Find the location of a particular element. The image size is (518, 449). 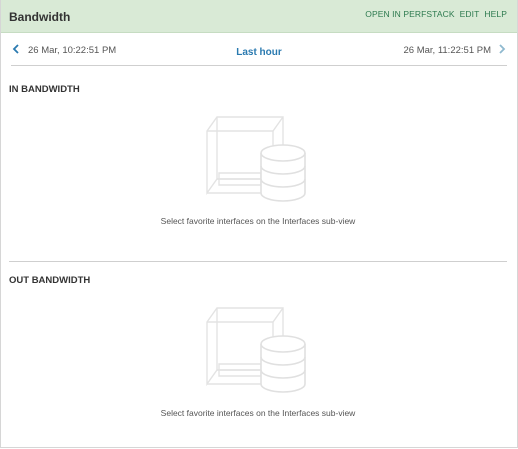

range-selector: Last hour is located at coordinates (259, 52).